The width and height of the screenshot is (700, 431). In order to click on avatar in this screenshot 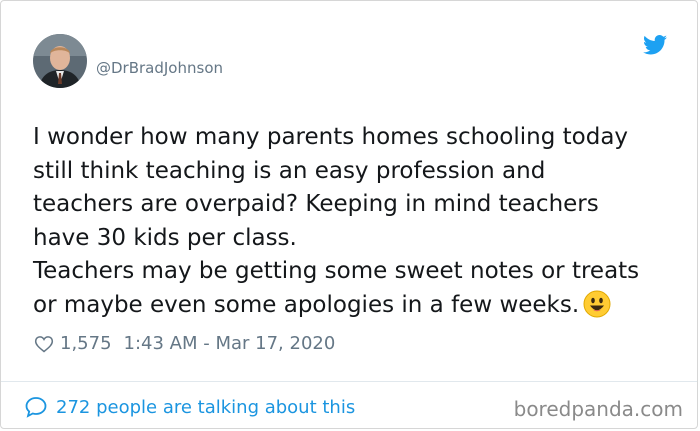, I will do `click(60, 61)`.